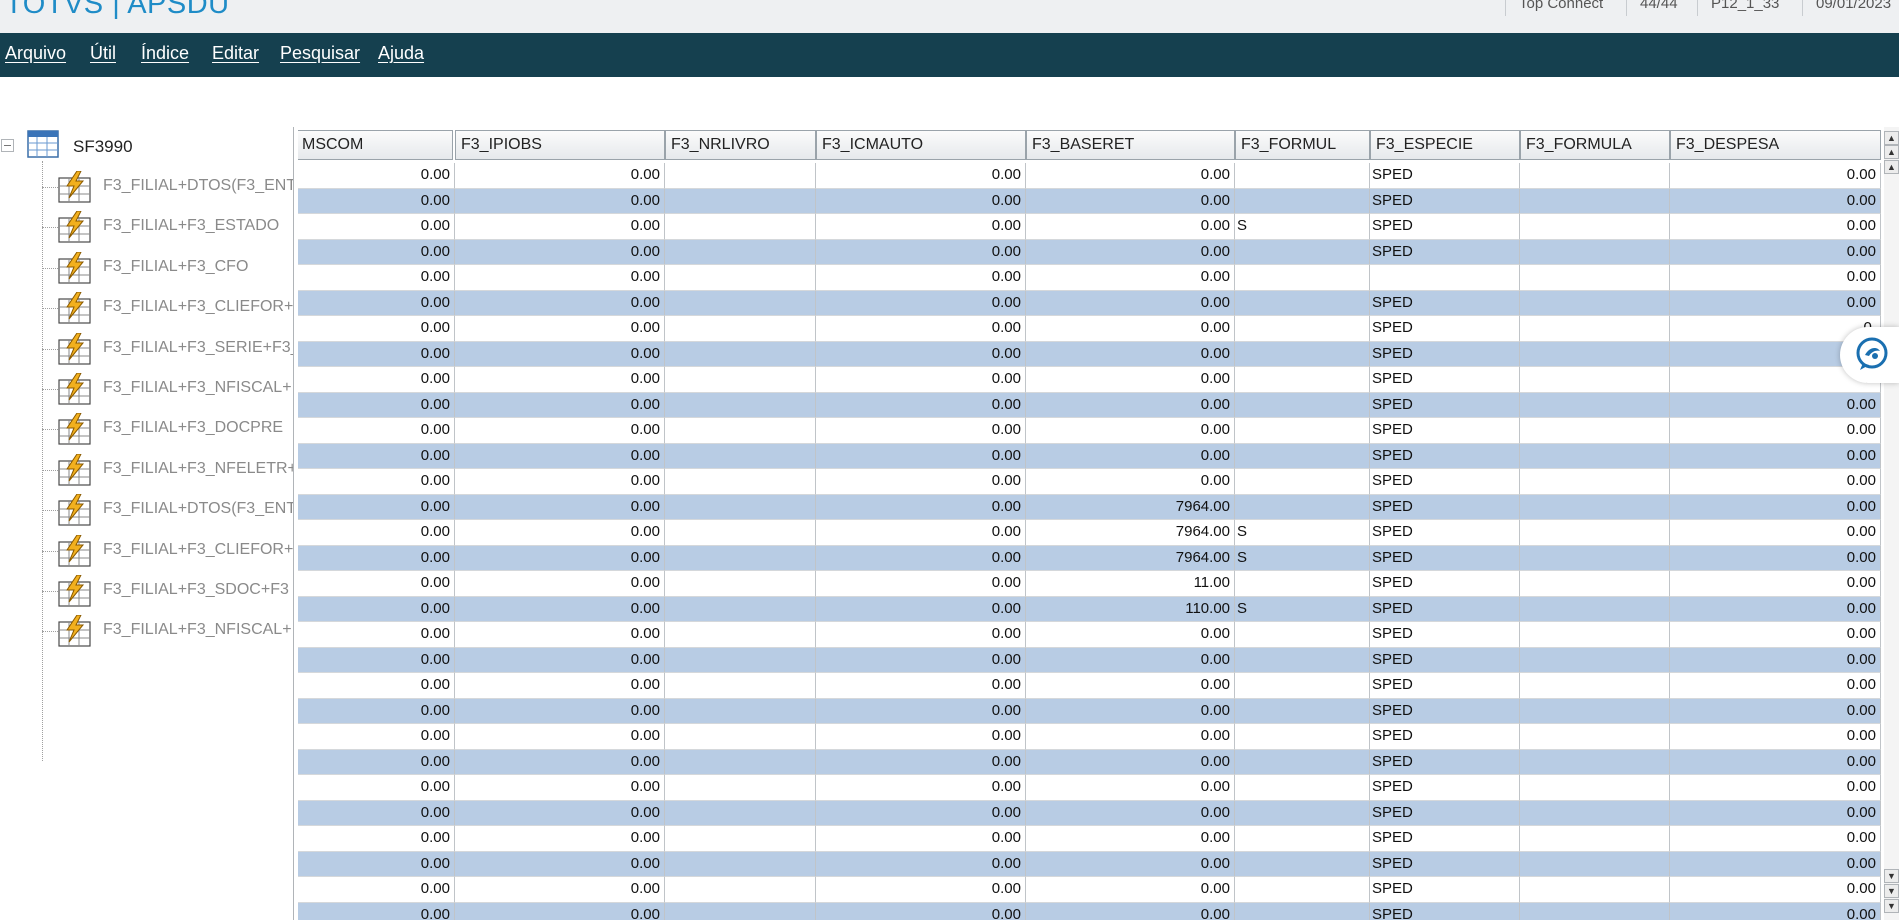 Image resolution: width=1899 pixels, height=920 pixels. What do you see at coordinates (740, 145) in the screenshot?
I see `column-header: F3_NRLIVRO` at bounding box center [740, 145].